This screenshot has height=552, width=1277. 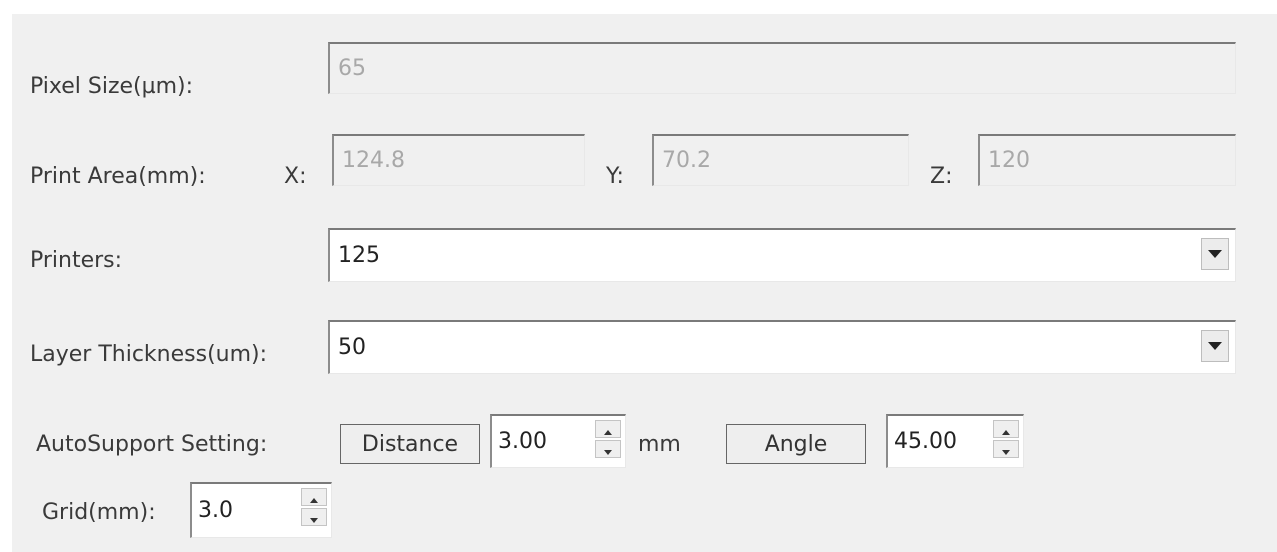 I want to click on angle-button-label: Angle, so click(x=796, y=444).